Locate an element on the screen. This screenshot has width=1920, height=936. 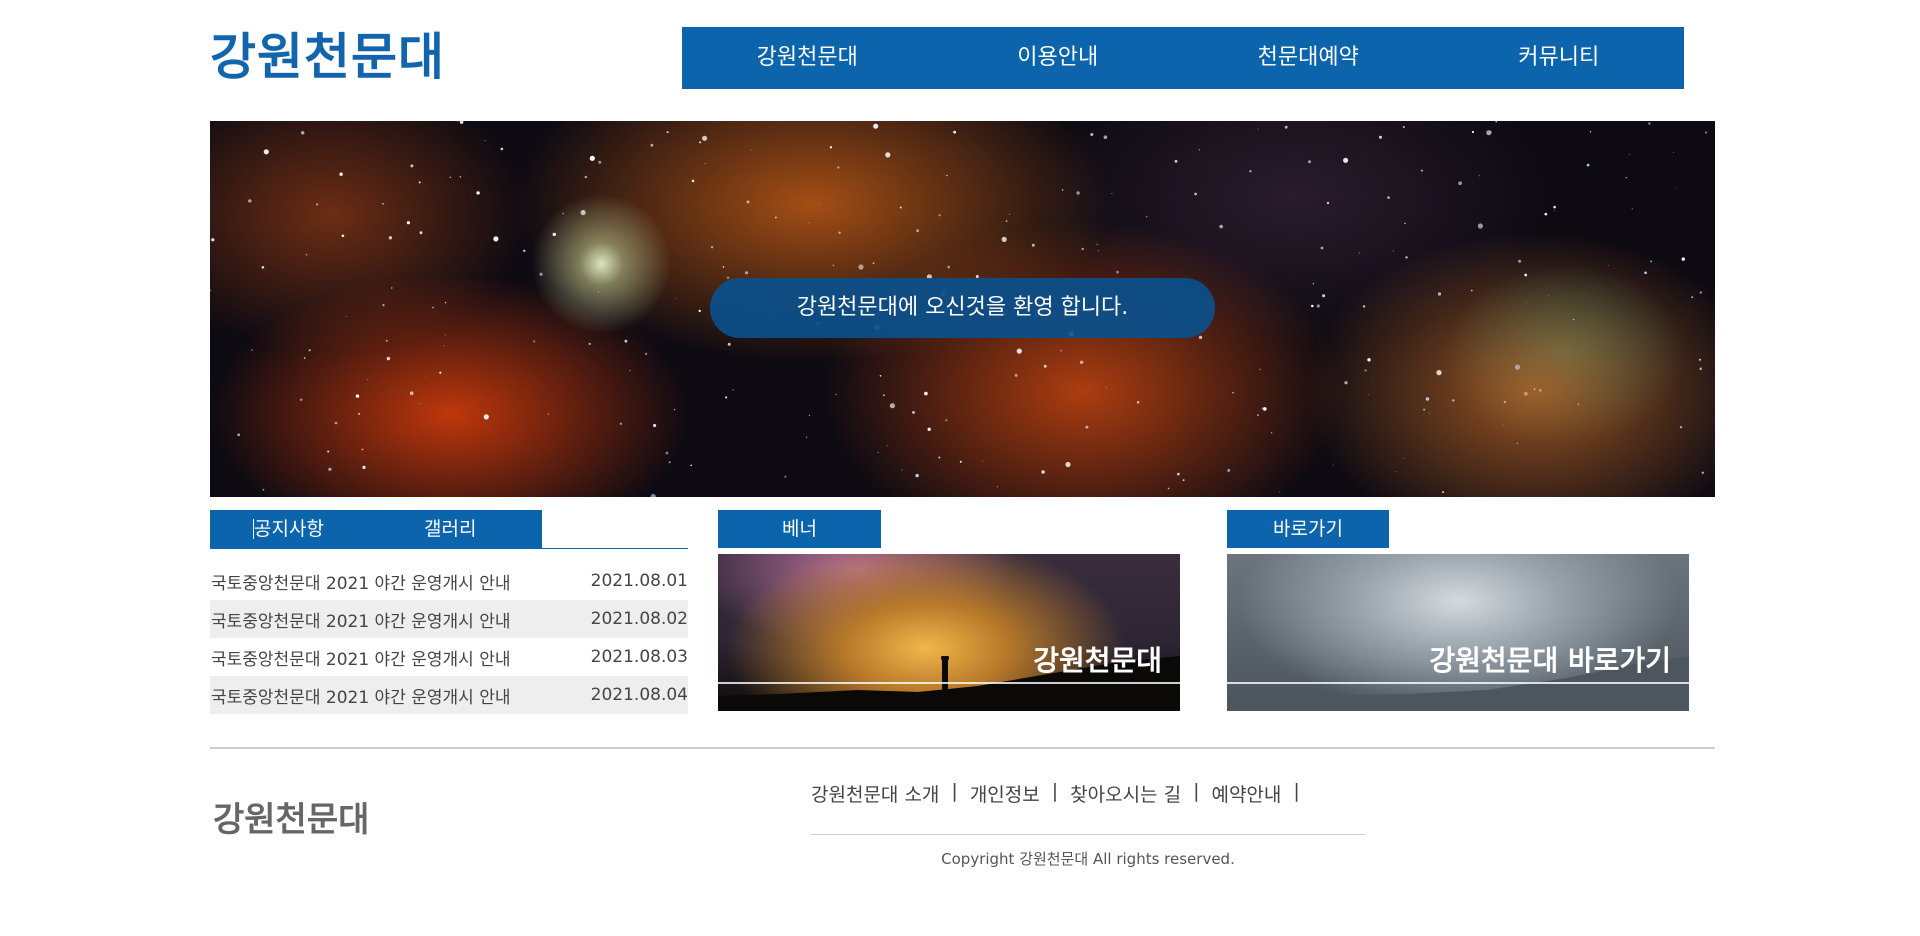
footer-link-privacy: 개인정보 is located at coordinates (1005, 793).